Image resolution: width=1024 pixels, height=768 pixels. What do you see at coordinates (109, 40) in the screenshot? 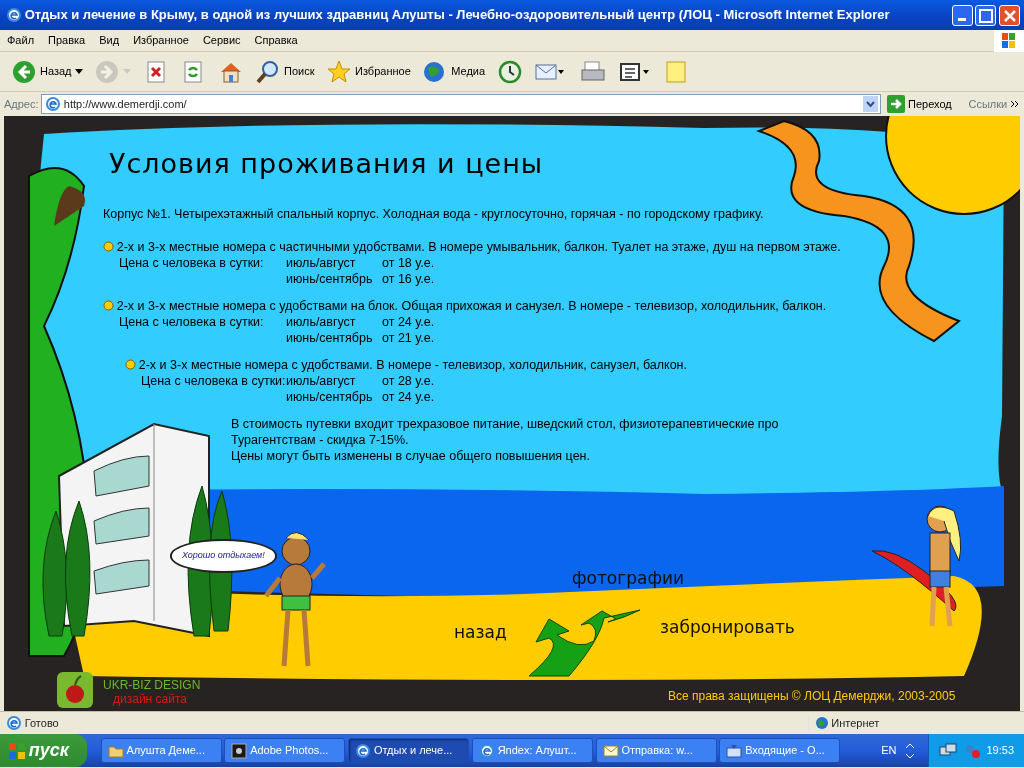
I see `menu-item: Вид` at bounding box center [109, 40].